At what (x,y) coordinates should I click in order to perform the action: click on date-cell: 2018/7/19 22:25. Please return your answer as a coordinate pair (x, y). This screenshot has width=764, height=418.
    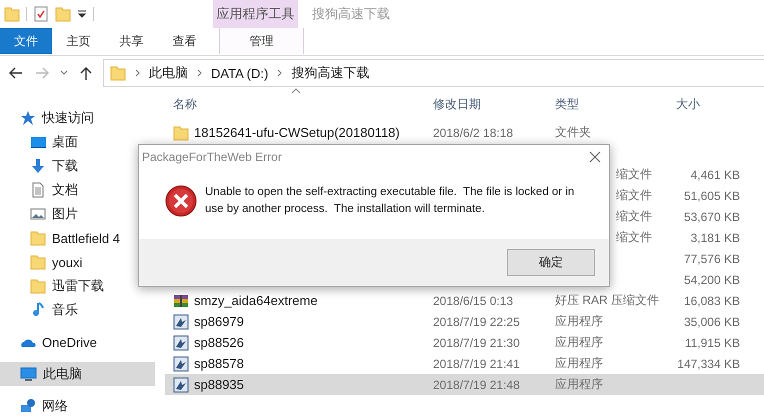
    Looking at the image, I should click on (476, 321).